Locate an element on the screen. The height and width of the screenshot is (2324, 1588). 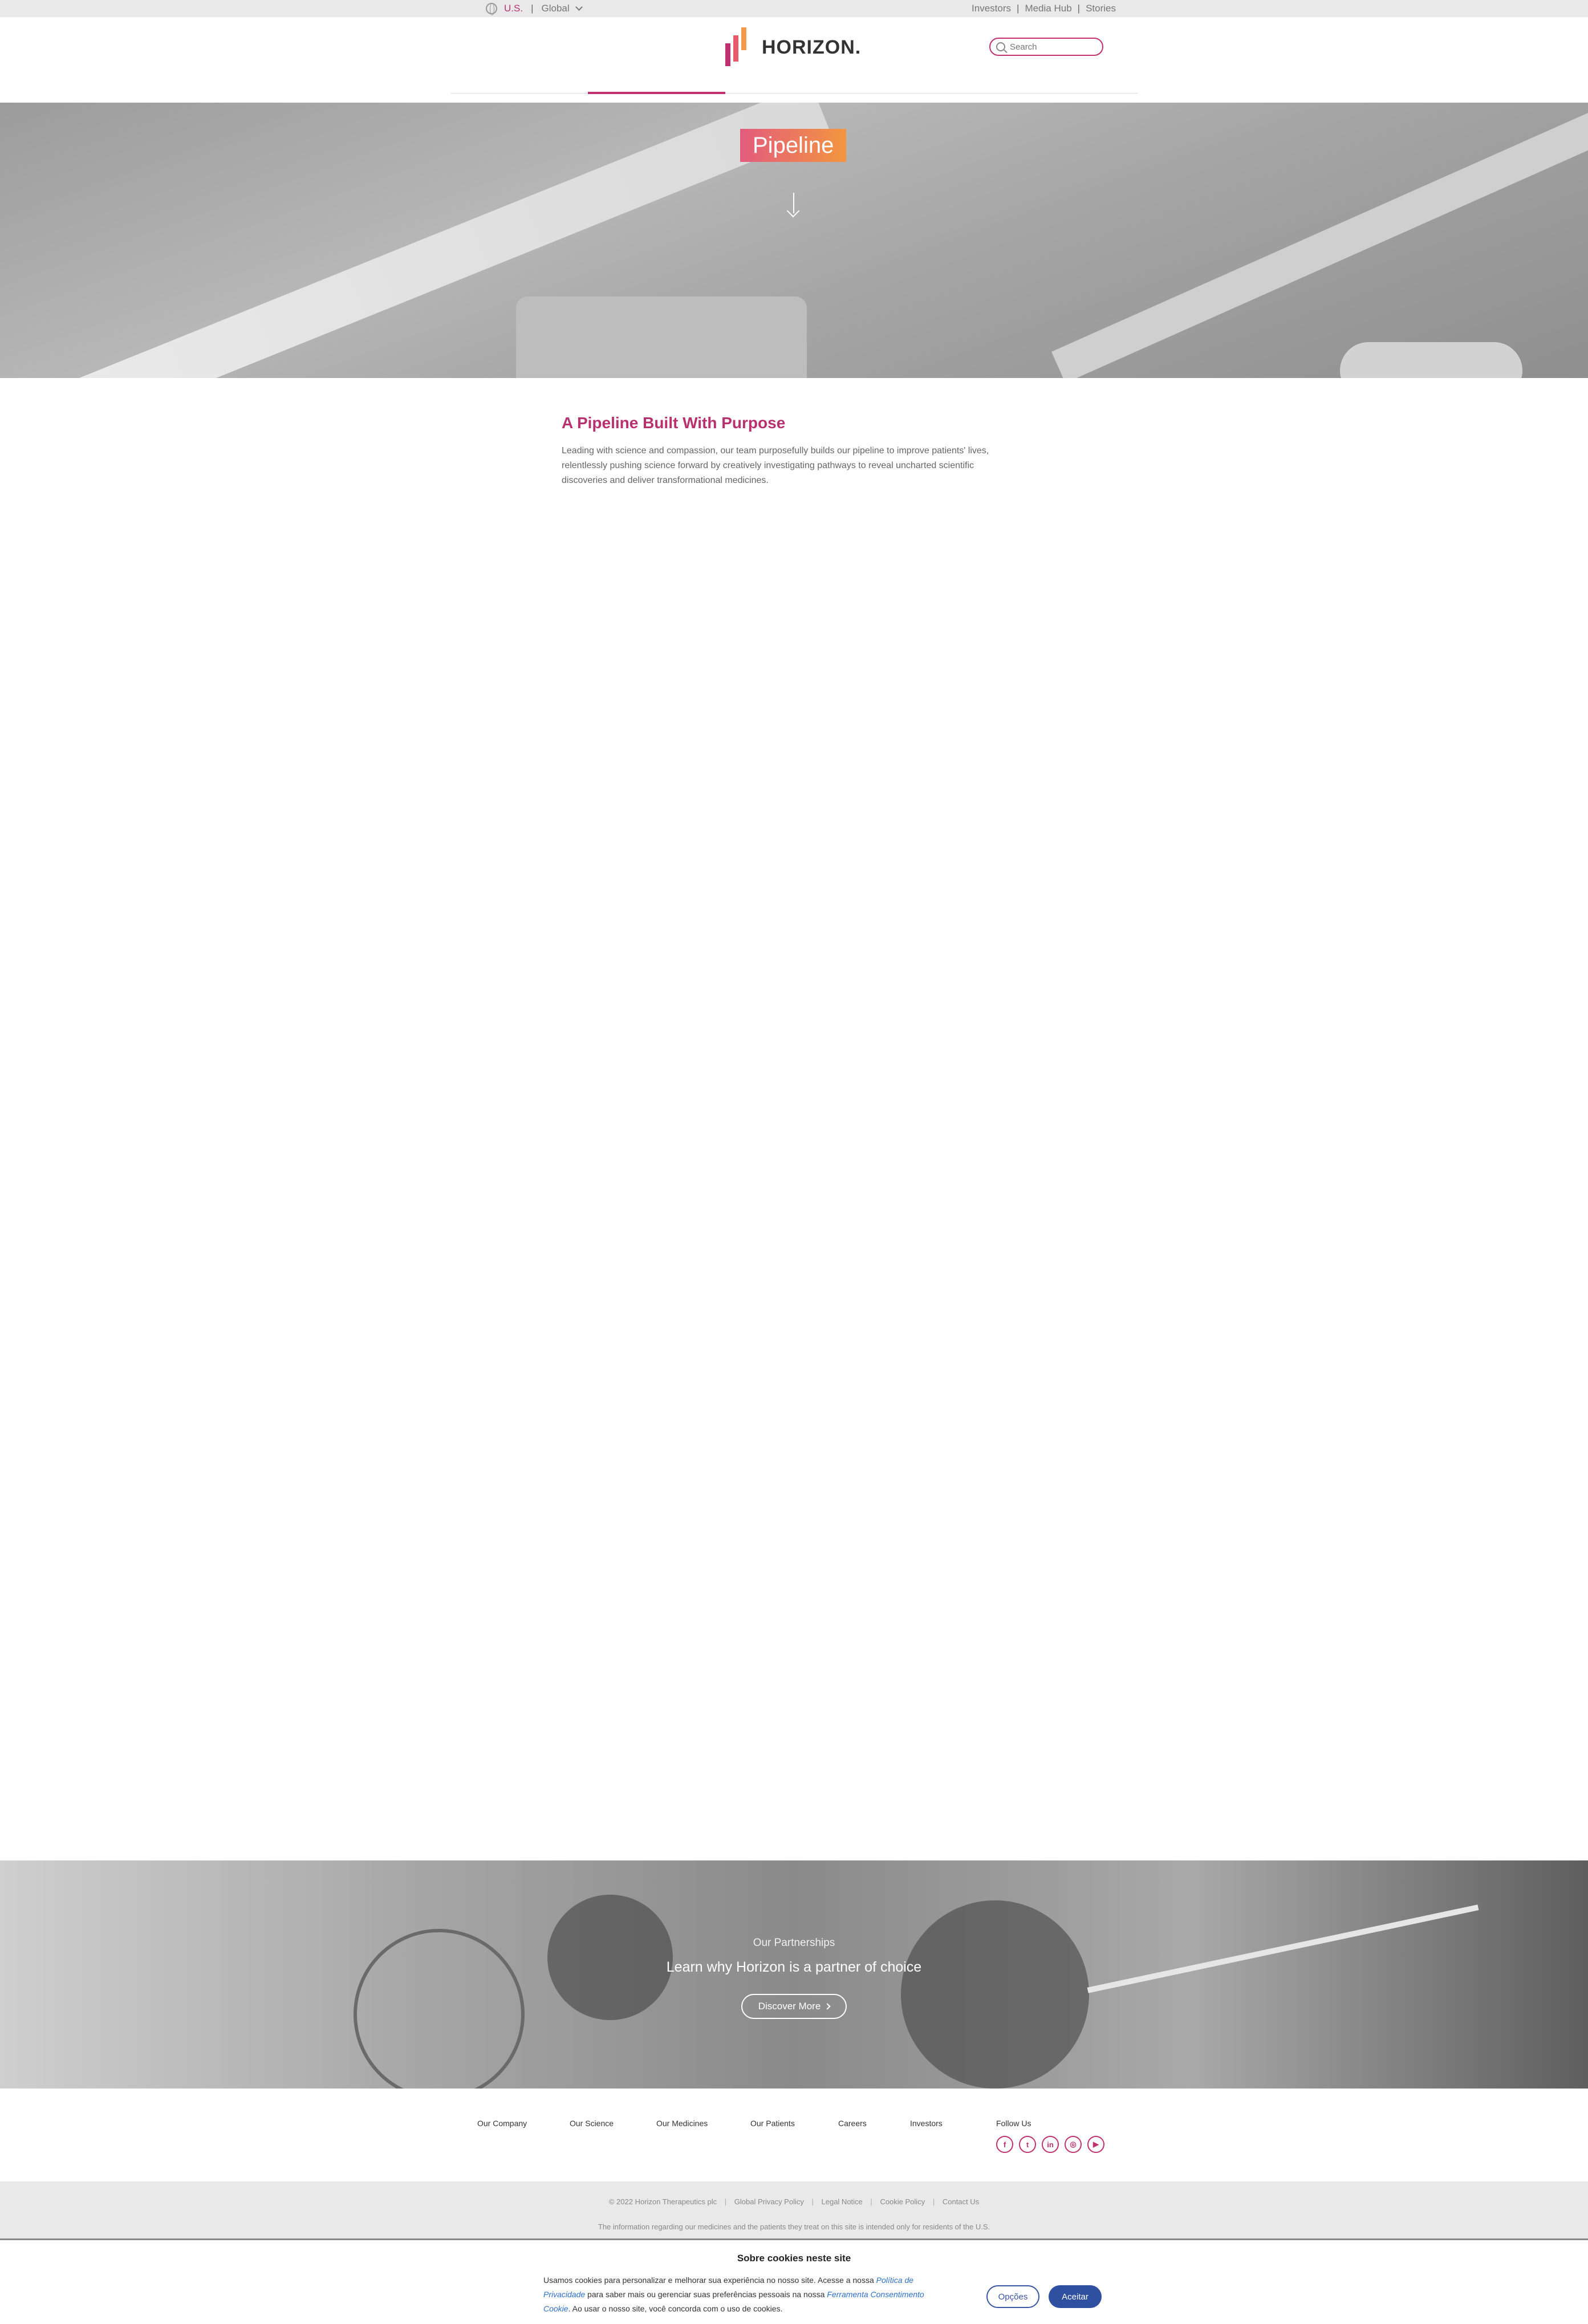
utility-link-investors: Investors is located at coordinates (992, 8).